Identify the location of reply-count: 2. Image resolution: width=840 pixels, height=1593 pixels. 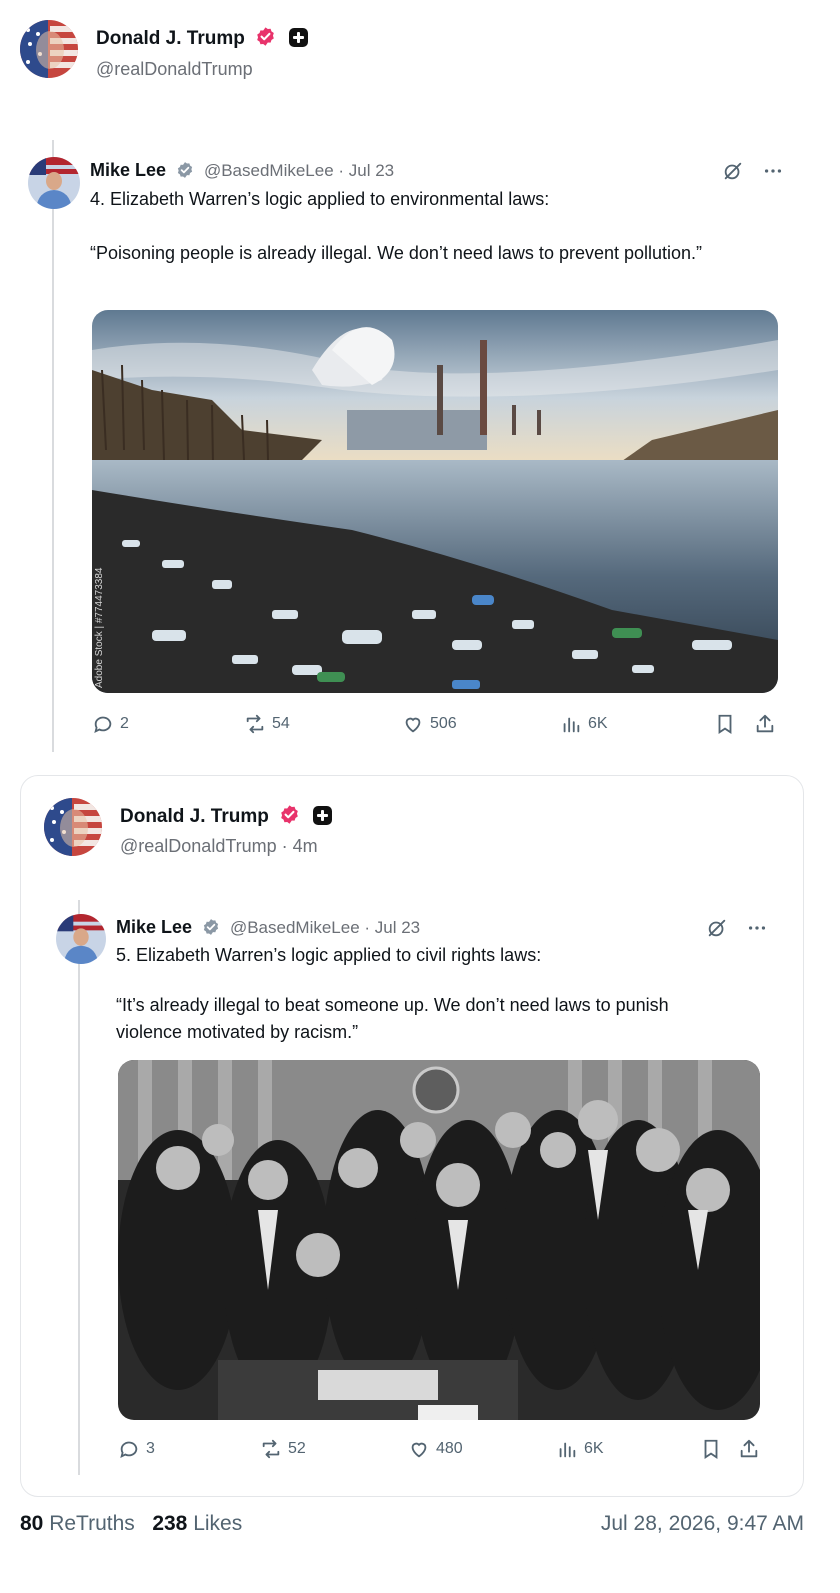
(124, 723).